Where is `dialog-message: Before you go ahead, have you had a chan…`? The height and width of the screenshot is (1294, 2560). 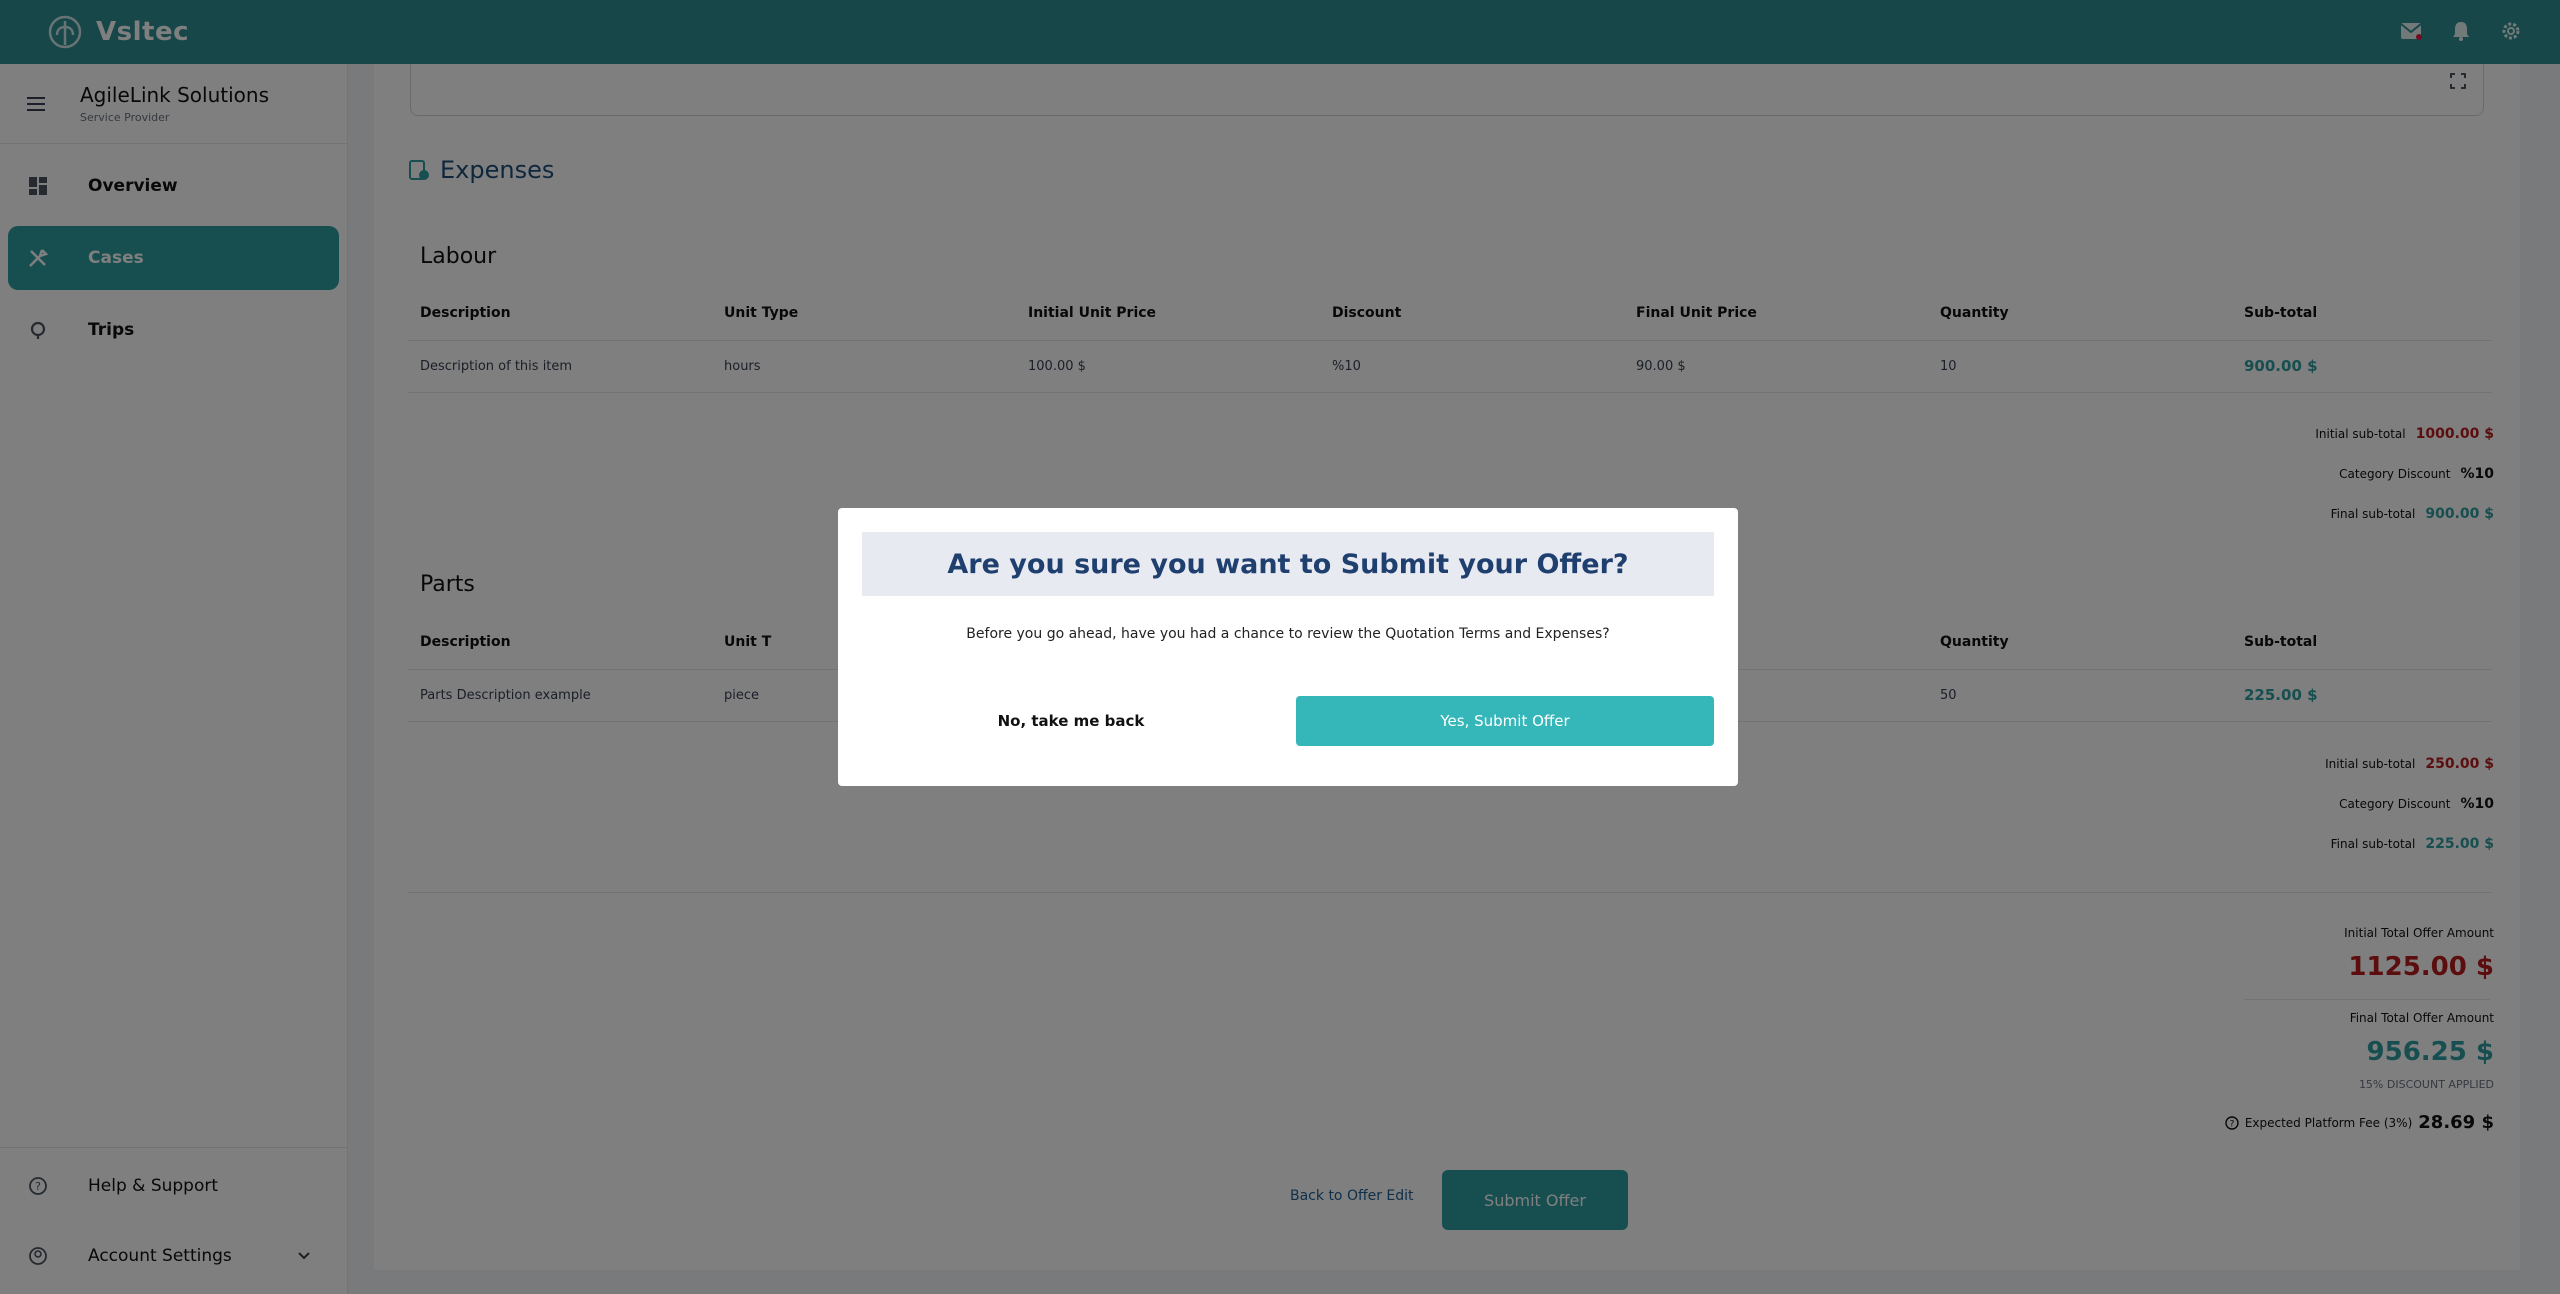
dialog-message: Before you go ahead, have you had a chan… is located at coordinates (1288, 634).